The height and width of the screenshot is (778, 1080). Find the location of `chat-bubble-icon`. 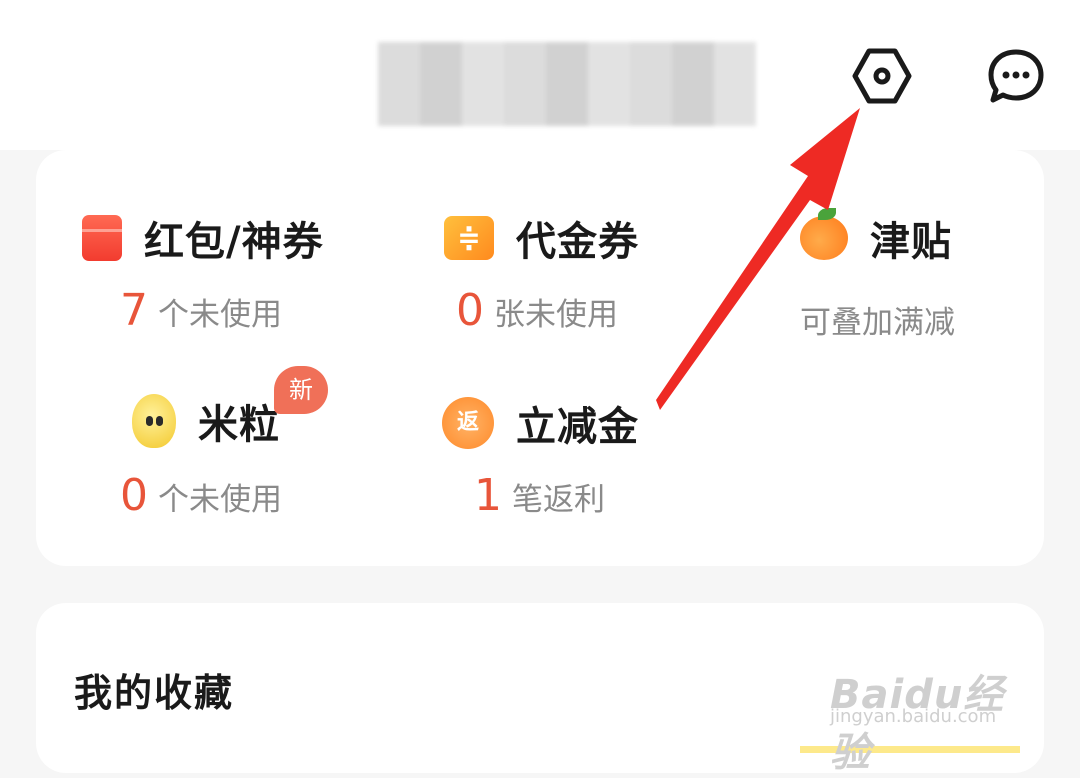

chat-bubble-icon is located at coordinates (1016, 76).